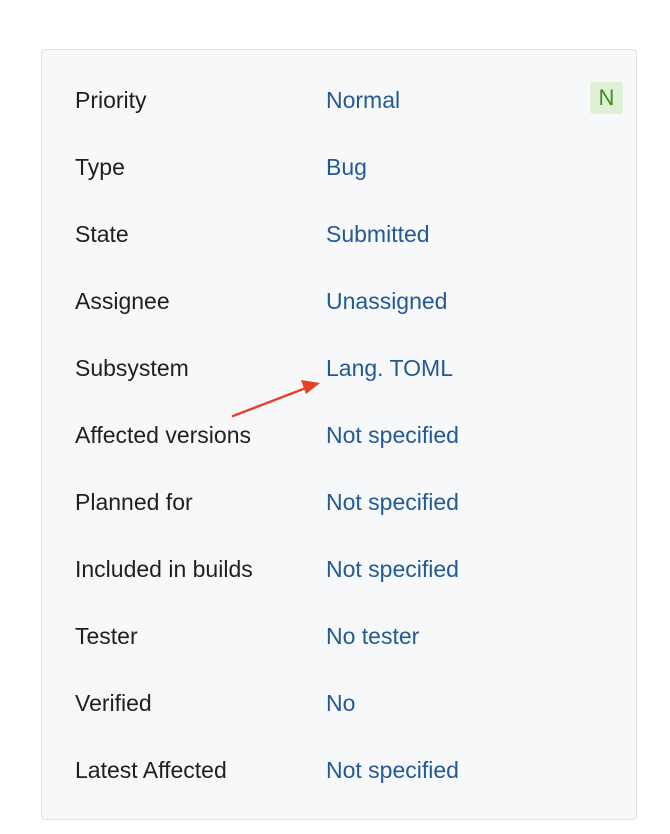 This screenshot has width=670, height=834. I want to click on field-value-tester: No tester, so click(372, 636).